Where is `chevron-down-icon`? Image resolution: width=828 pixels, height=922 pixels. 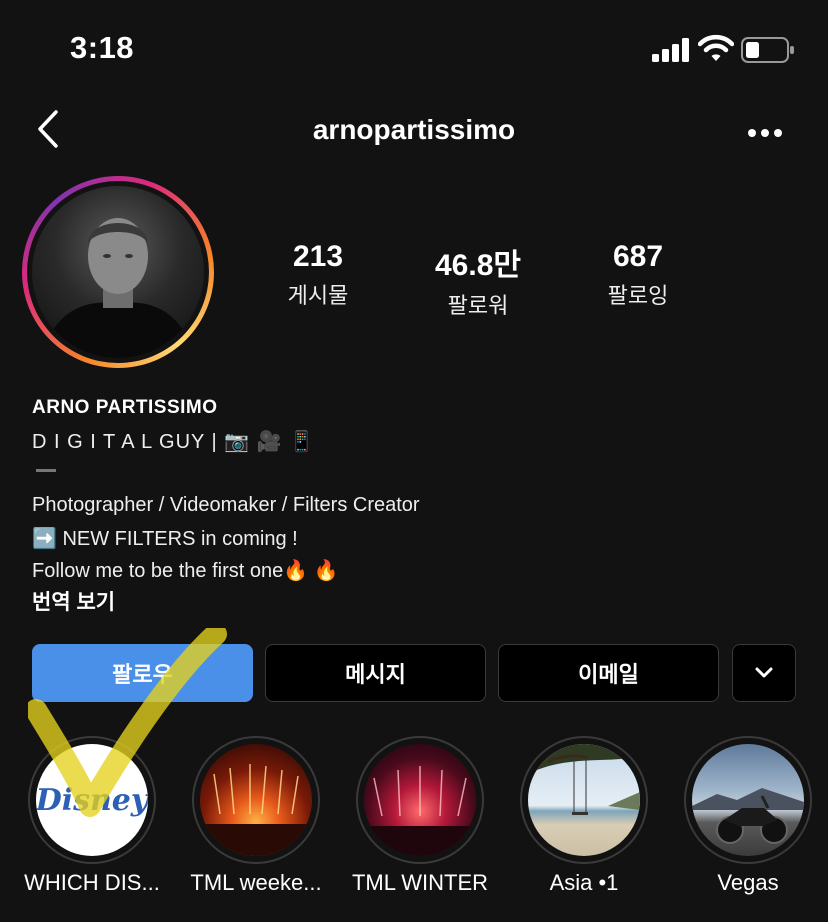
chevron-down-icon is located at coordinates (764, 672).